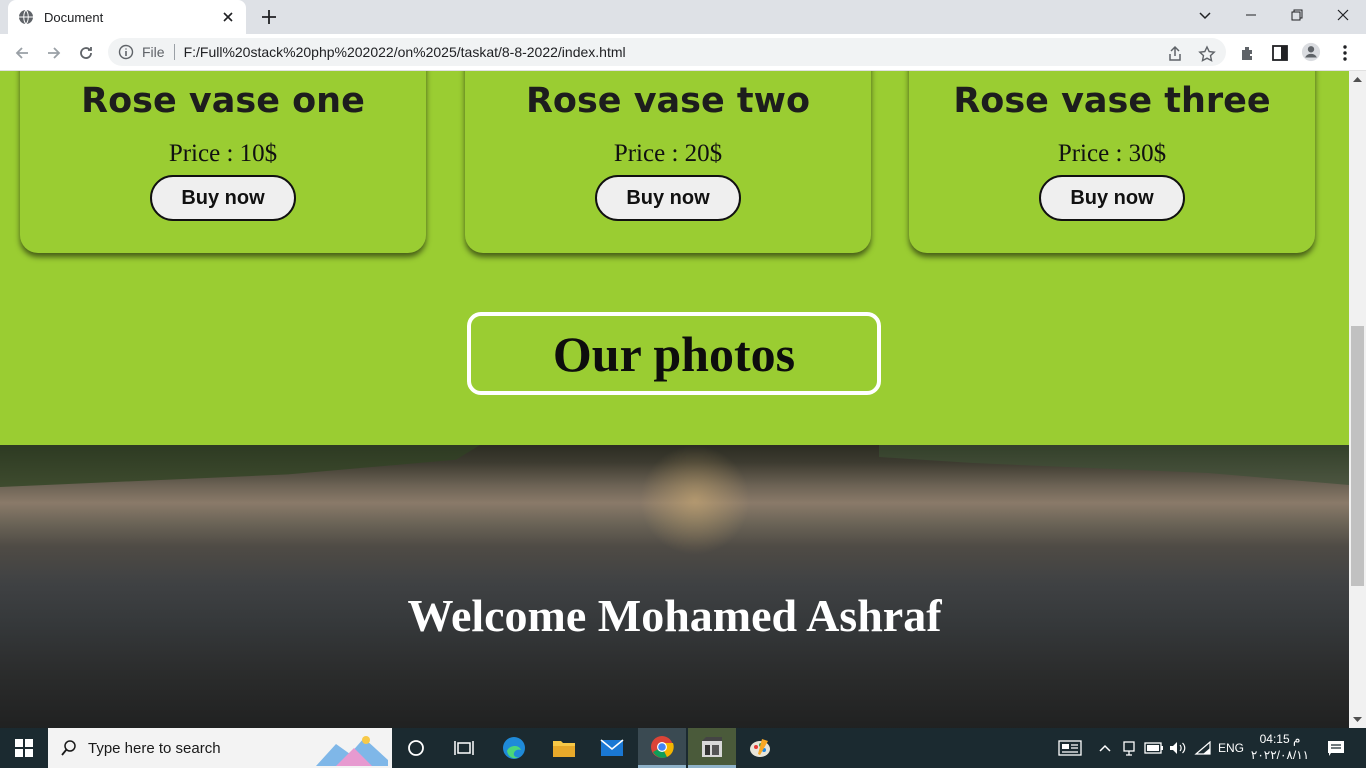  I want to click on system-clock: 04:15 م ٢٠٢٢/٠٨/١١, so click(1280, 747).